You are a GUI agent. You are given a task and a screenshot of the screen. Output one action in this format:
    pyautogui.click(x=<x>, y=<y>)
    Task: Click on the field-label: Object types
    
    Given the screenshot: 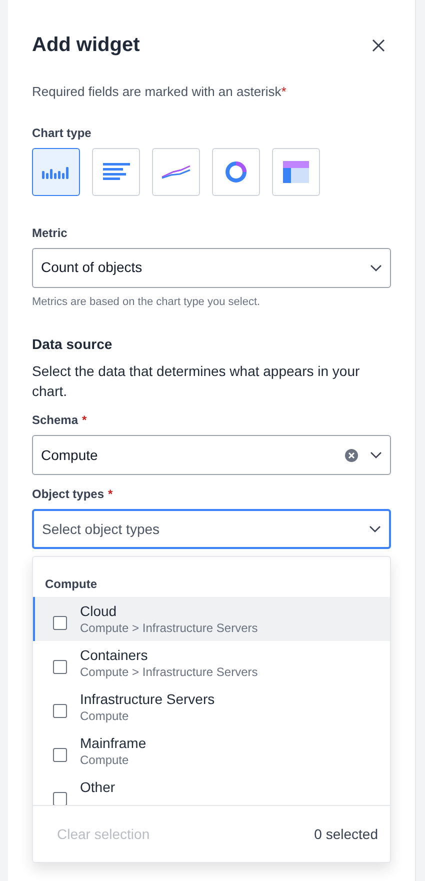 What is the action you would take?
    pyautogui.click(x=68, y=494)
    